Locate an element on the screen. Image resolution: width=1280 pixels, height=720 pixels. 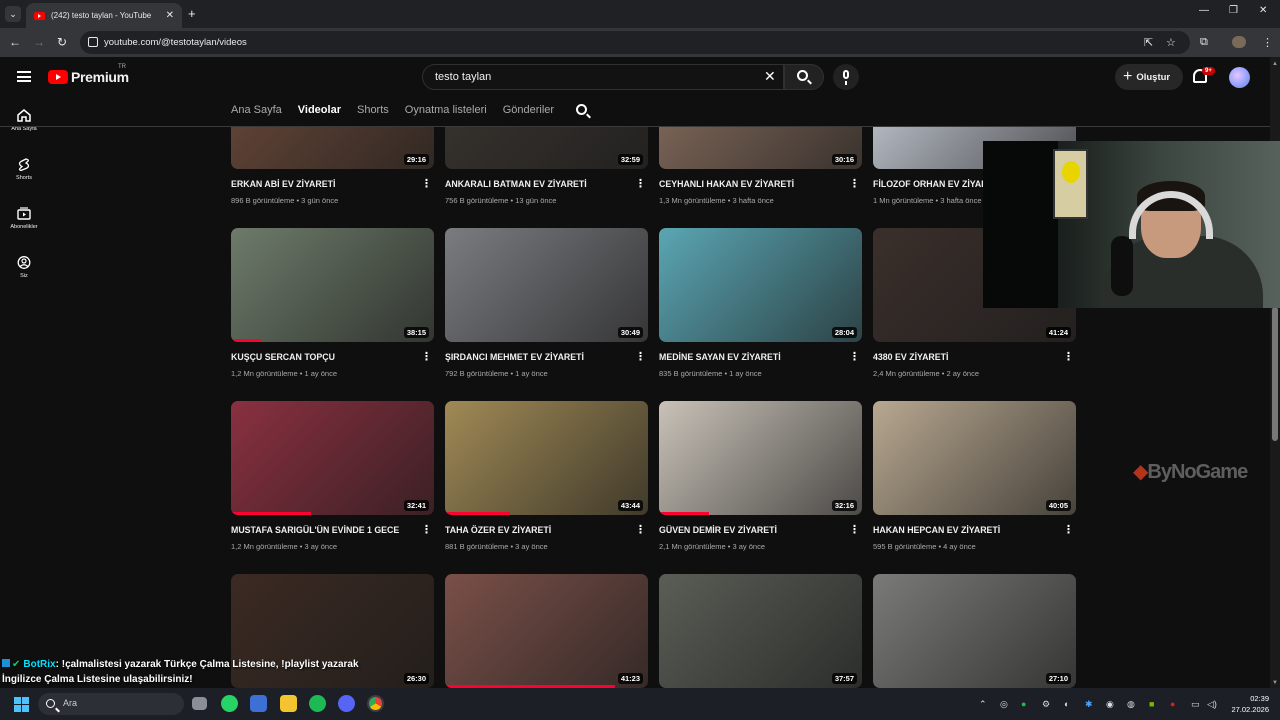
video-title: ERKAN ABİ EV ZİYARETİ is located at coordinates (323, 184).